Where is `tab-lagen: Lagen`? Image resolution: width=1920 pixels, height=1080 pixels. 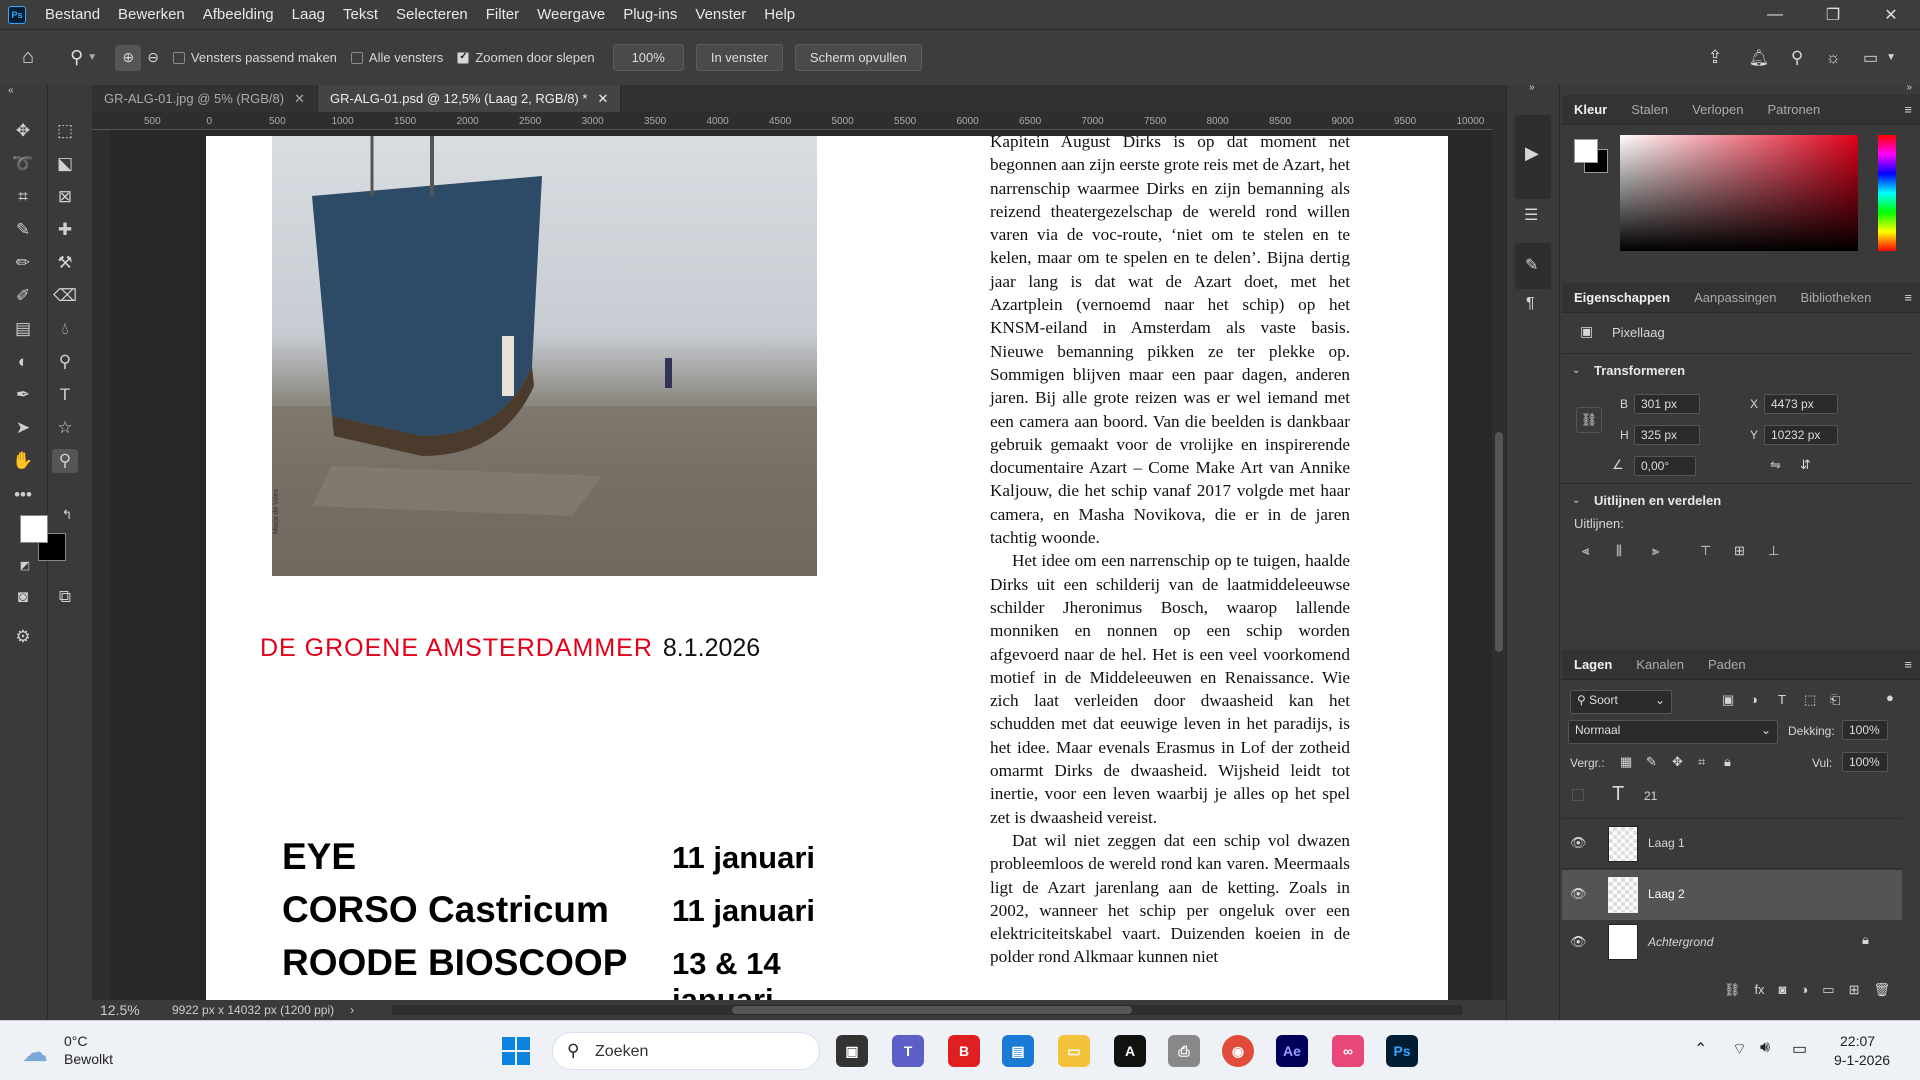 tab-lagen: Lagen is located at coordinates (1593, 665).